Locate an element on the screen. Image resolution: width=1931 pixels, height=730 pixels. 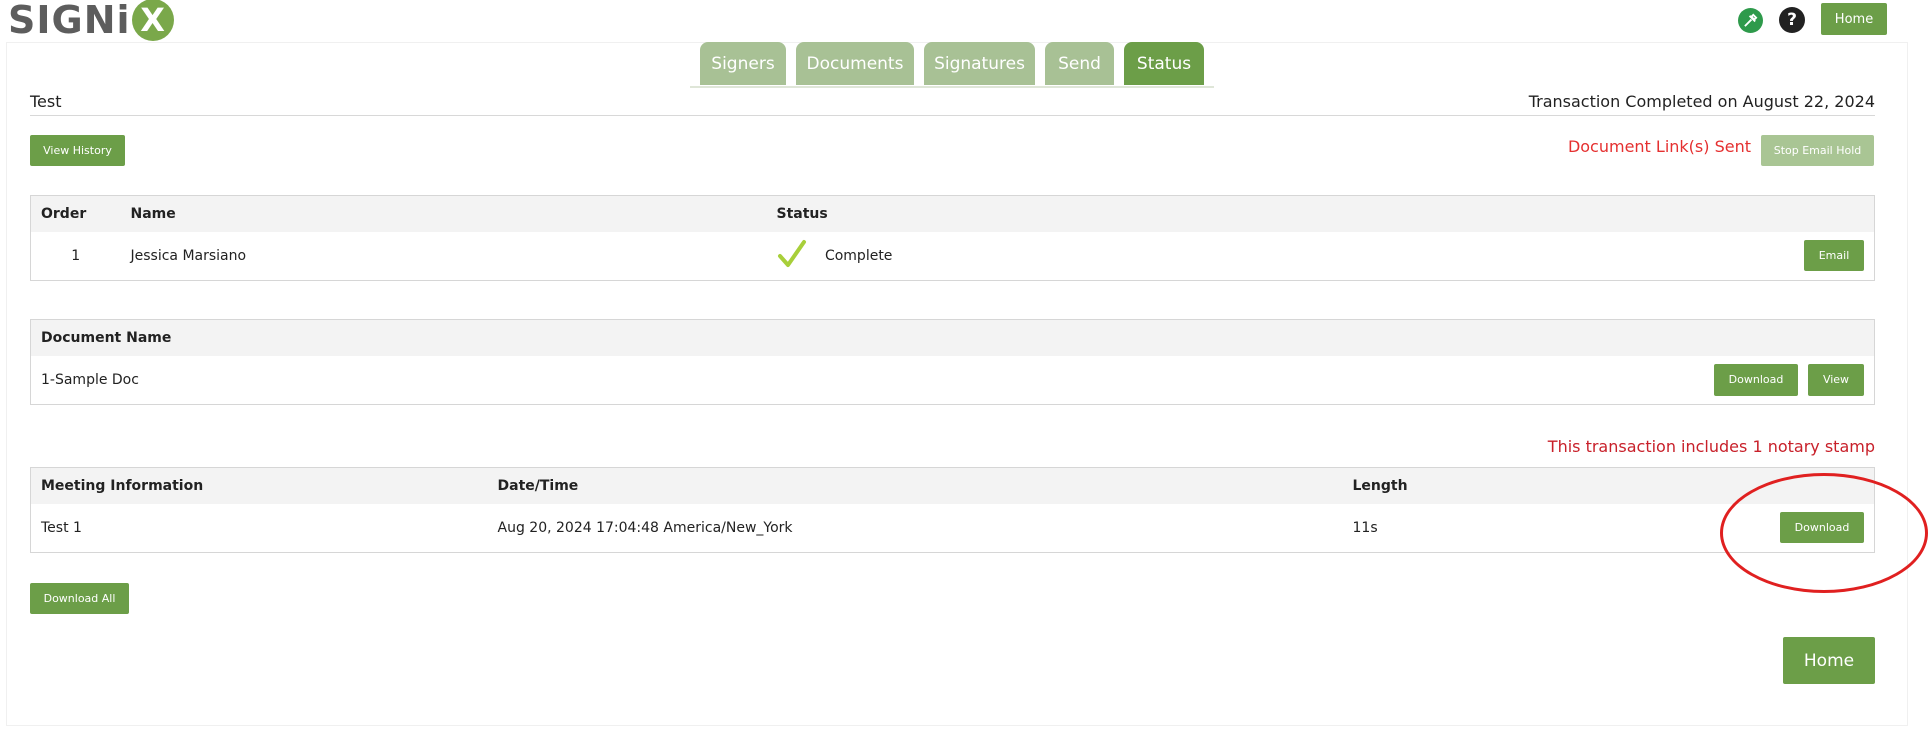
document-links-sent-text: Document Link(s) Sent is located at coordinates (1659, 146).